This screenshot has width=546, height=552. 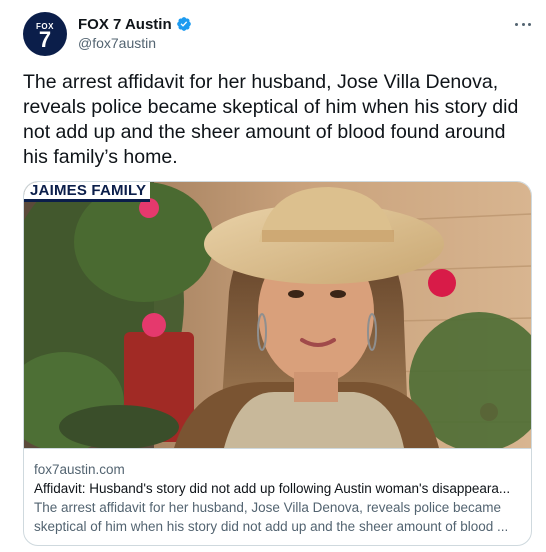 I want to click on avatar-logo-number: 7, so click(x=45, y=39).